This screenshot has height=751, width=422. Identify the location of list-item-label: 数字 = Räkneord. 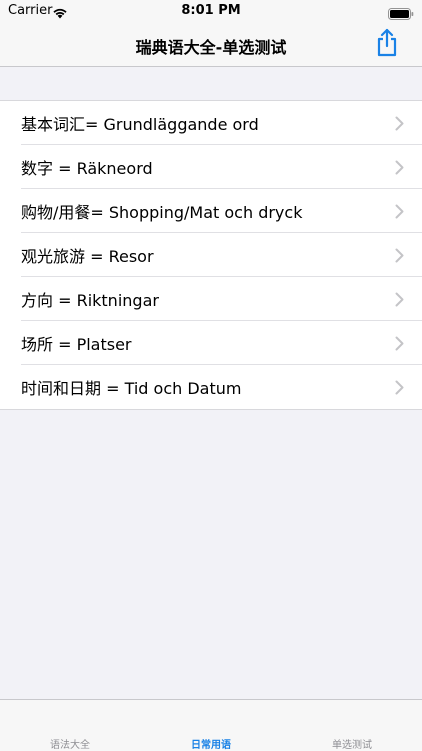
(87, 168).